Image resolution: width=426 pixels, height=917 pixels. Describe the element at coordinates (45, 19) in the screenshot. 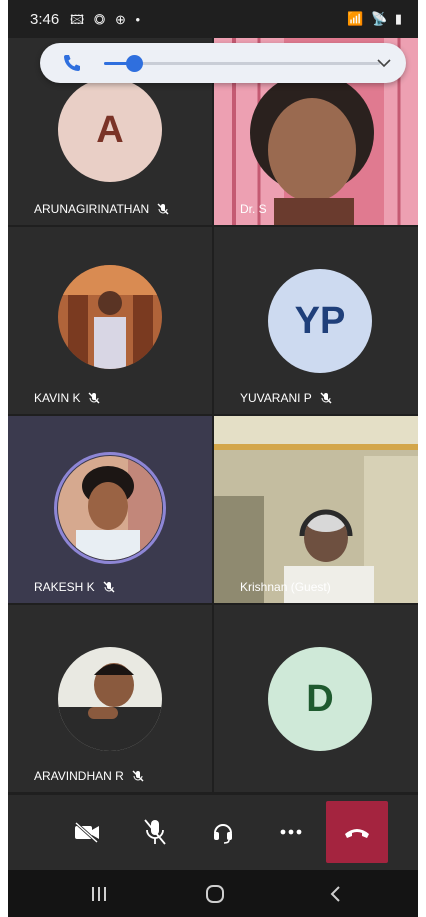

I see `status-time: 3:46` at that location.